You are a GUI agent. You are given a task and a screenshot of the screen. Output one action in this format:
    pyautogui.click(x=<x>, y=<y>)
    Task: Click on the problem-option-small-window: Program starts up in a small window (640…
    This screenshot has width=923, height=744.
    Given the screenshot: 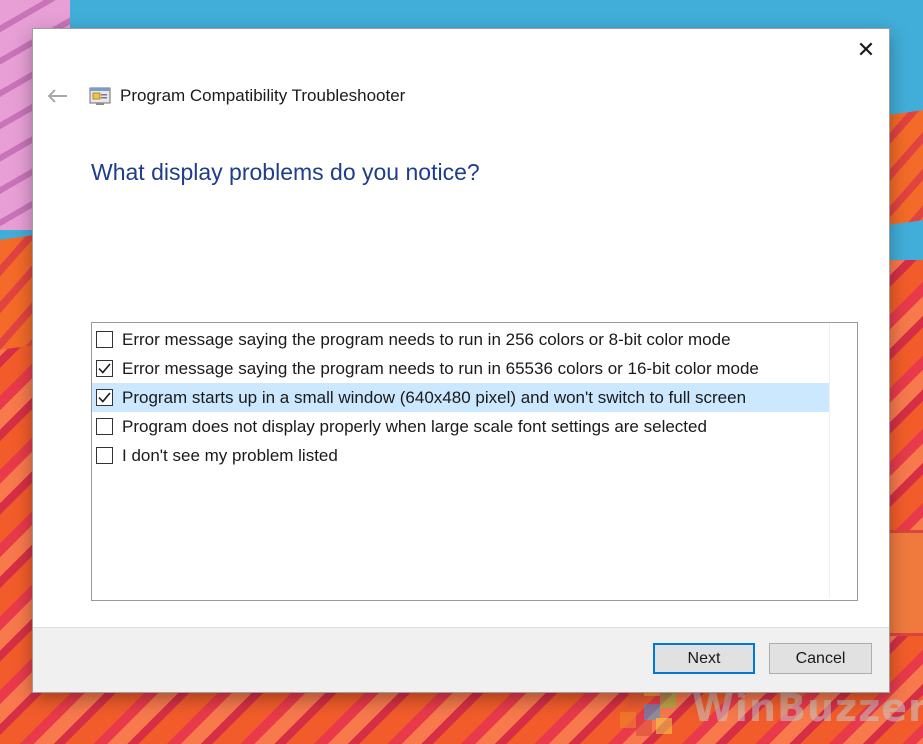 What is the action you would take?
    pyautogui.click(x=460, y=397)
    